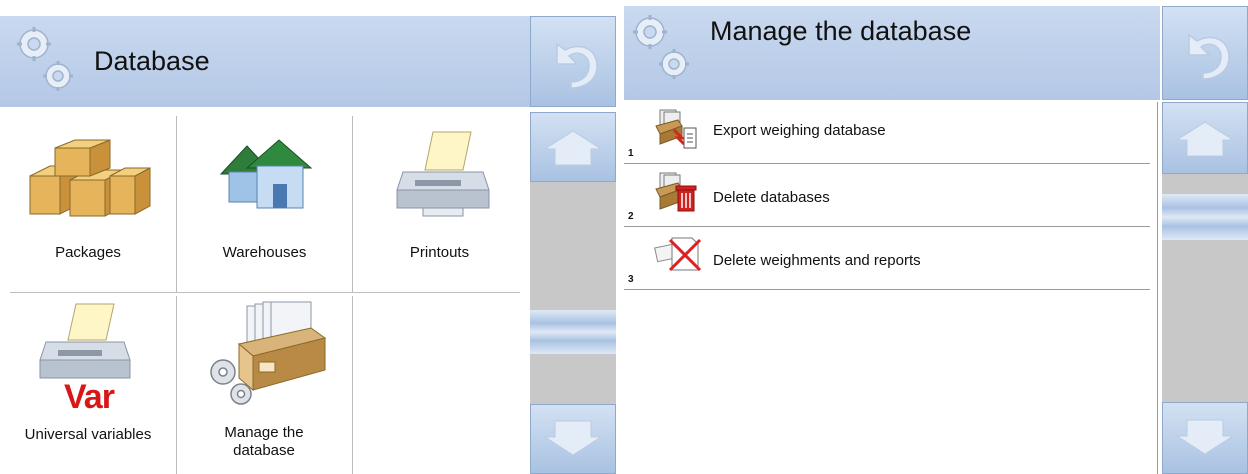 The image size is (1248, 474). What do you see at coordinates (264, 441) in the screenshot?
I see `manage-database-label: Manage the database` at bounding box center [264, 441].